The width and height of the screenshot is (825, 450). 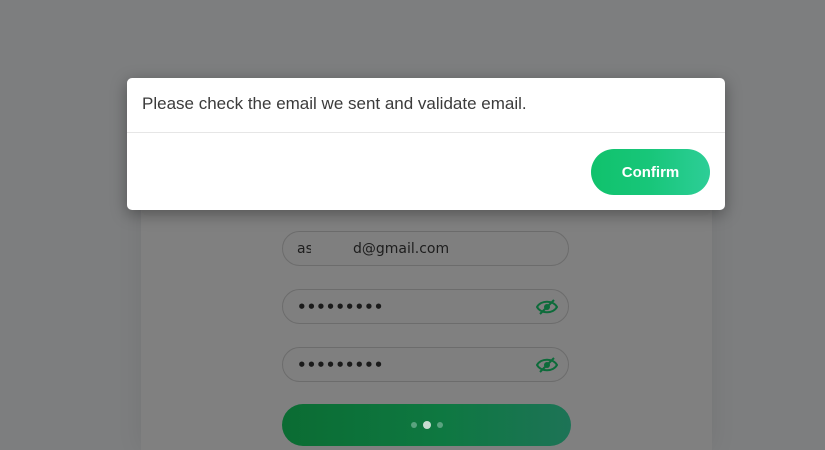 What do you see at coordinates (401, 249) in the screenshot?
I see `email-field-suffix: d@gmail.com` at bounding box center [401, 249].